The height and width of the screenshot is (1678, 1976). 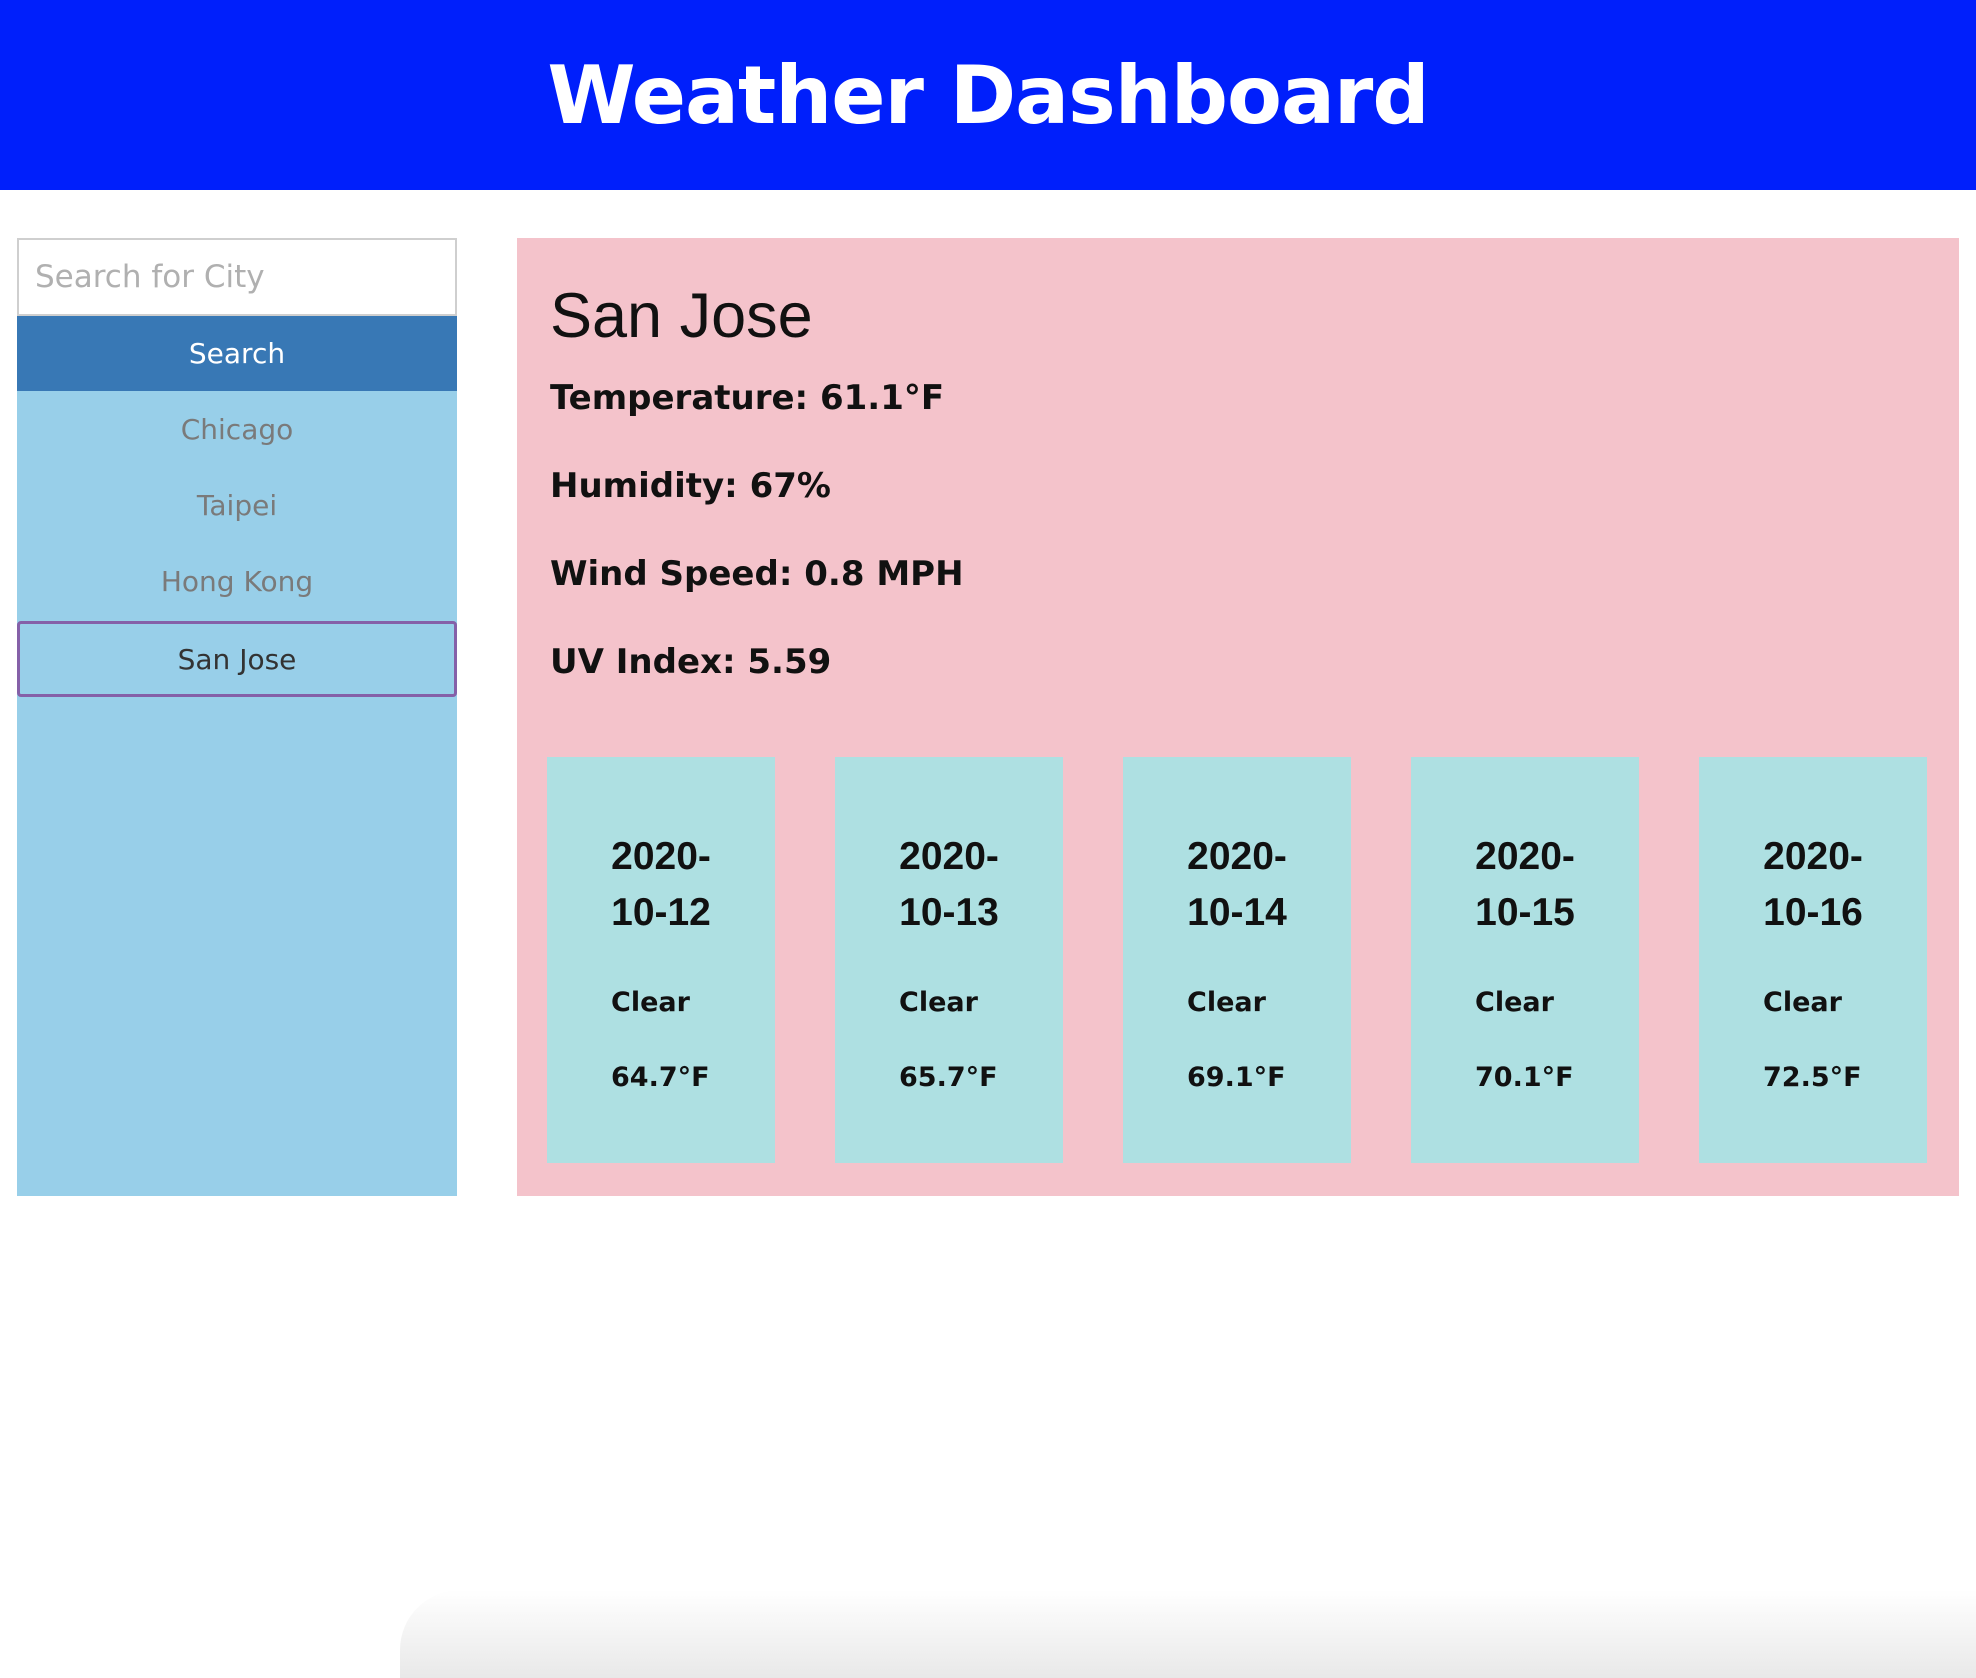 What do you see at coordinates (1525, 912) in the screenshot?
I see `forecast-date-line2: 10-15` at bounding box center [1525, 912].